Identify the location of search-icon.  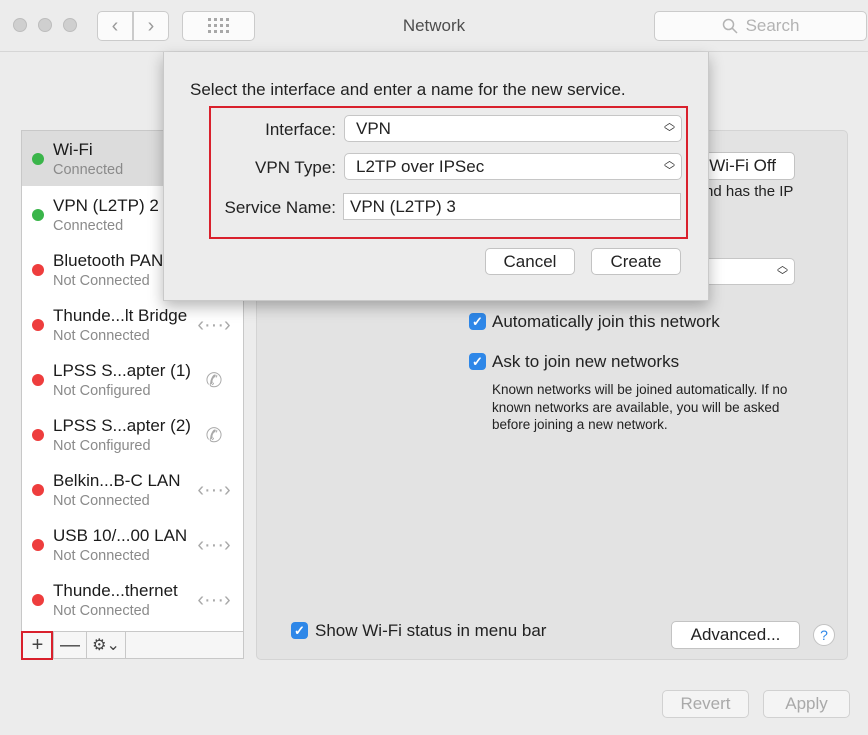
(730, 26).